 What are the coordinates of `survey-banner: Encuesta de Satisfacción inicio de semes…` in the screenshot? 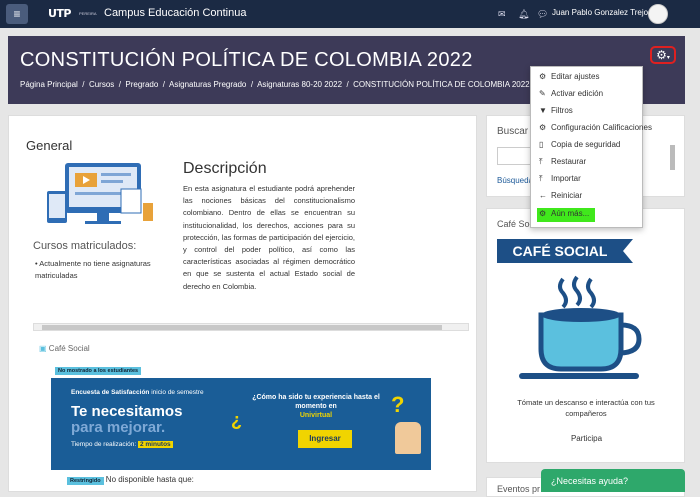 It's located at (241, 424).